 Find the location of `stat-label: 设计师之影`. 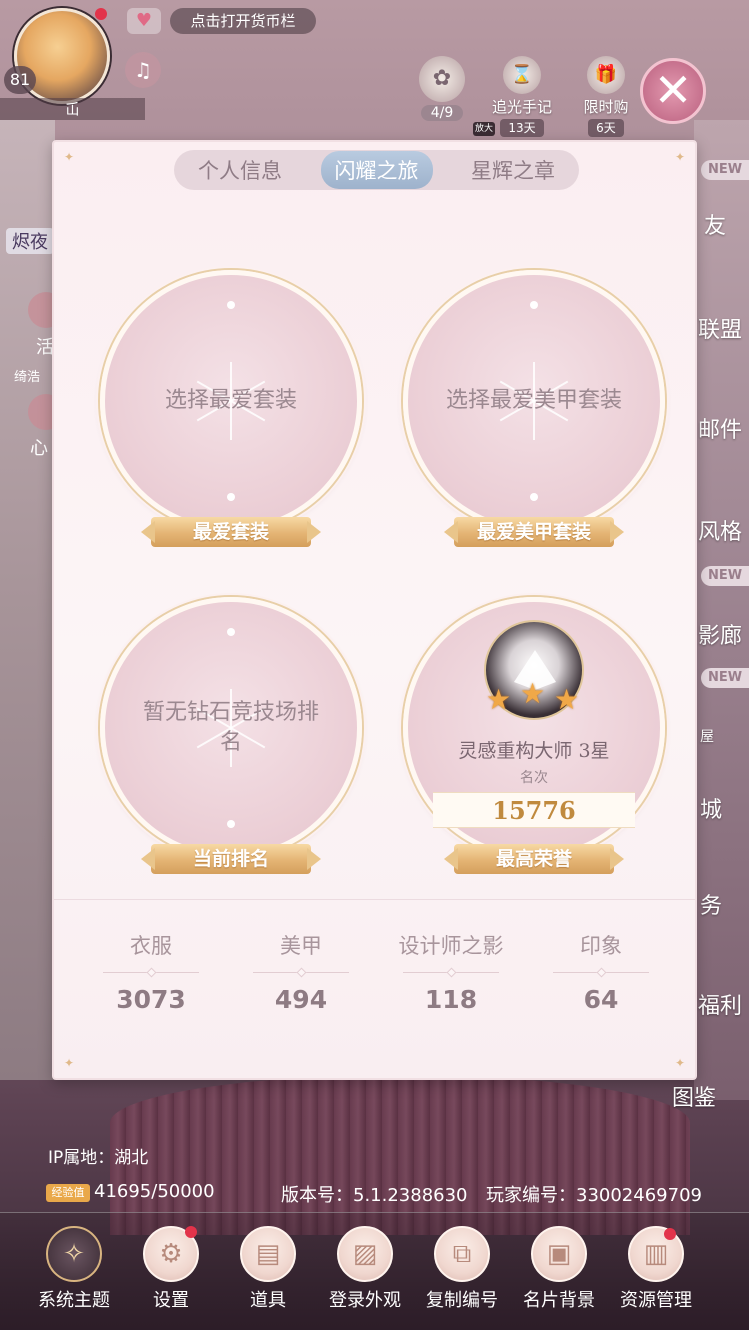

stat-label: 设计师之影 is located at coordinates (451, 946).